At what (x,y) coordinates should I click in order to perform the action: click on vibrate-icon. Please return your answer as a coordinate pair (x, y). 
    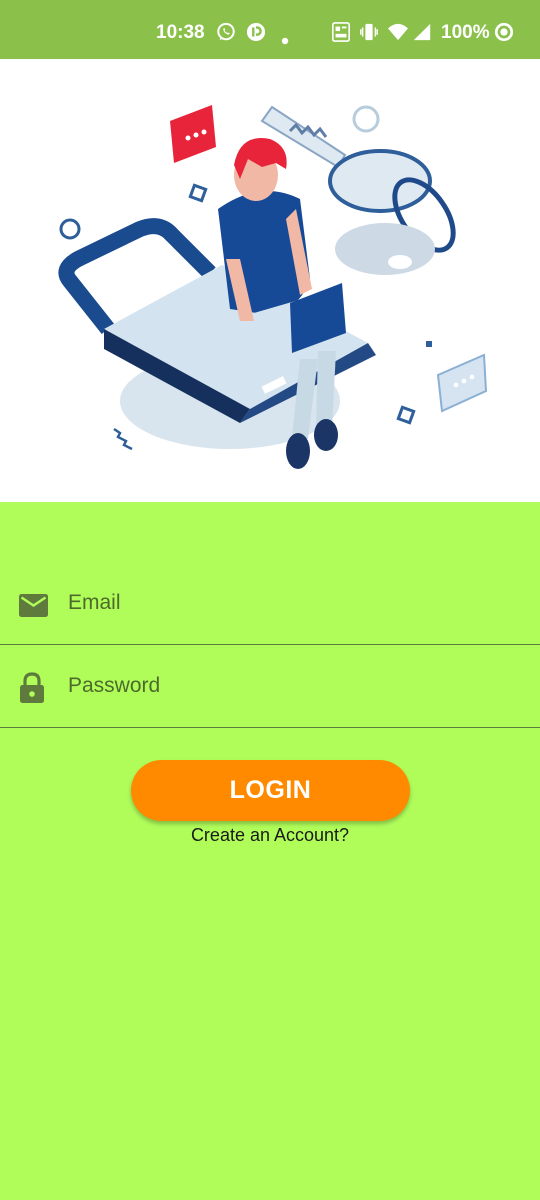
    Looking at the image, I should click on (369, 32).